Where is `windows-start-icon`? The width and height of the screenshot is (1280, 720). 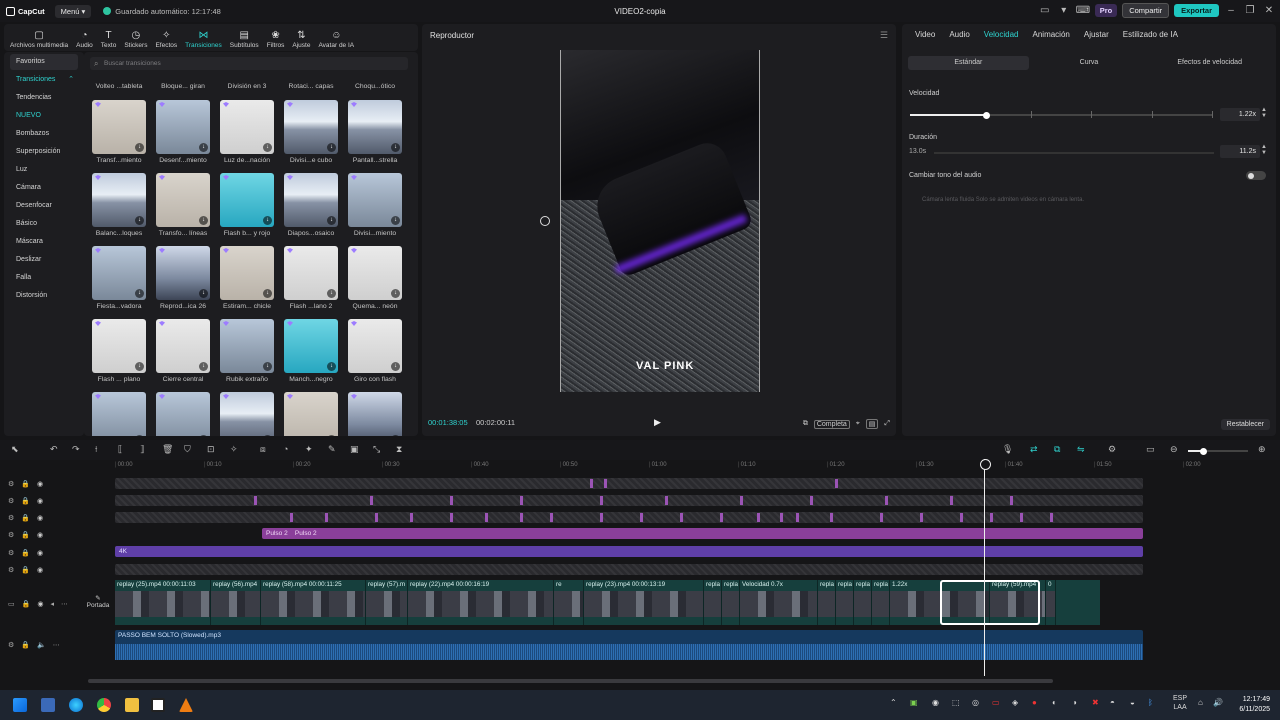
windows-start-icon is located at coordinates (20, 705).